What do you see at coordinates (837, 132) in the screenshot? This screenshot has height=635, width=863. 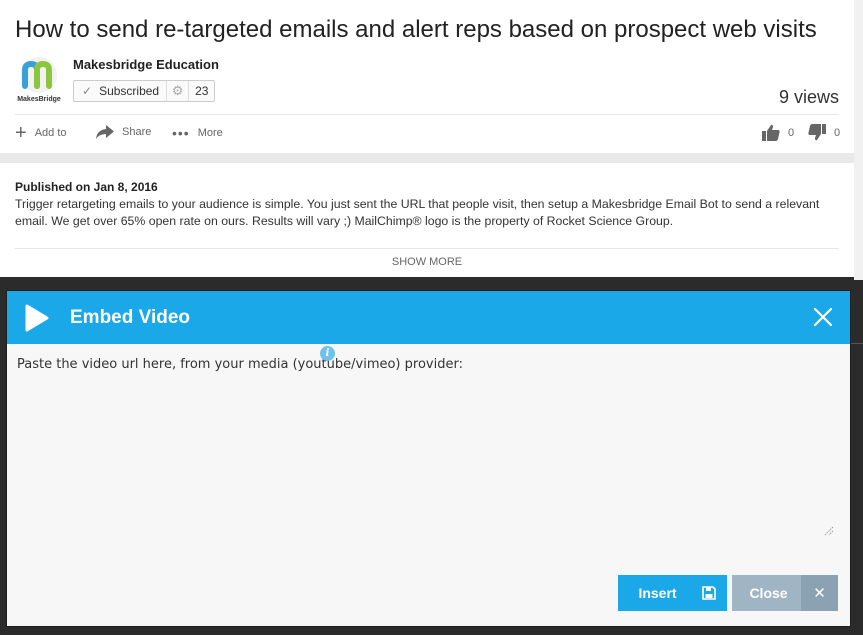 I see `dislike-count: 0` at bounding box center [837, 132].